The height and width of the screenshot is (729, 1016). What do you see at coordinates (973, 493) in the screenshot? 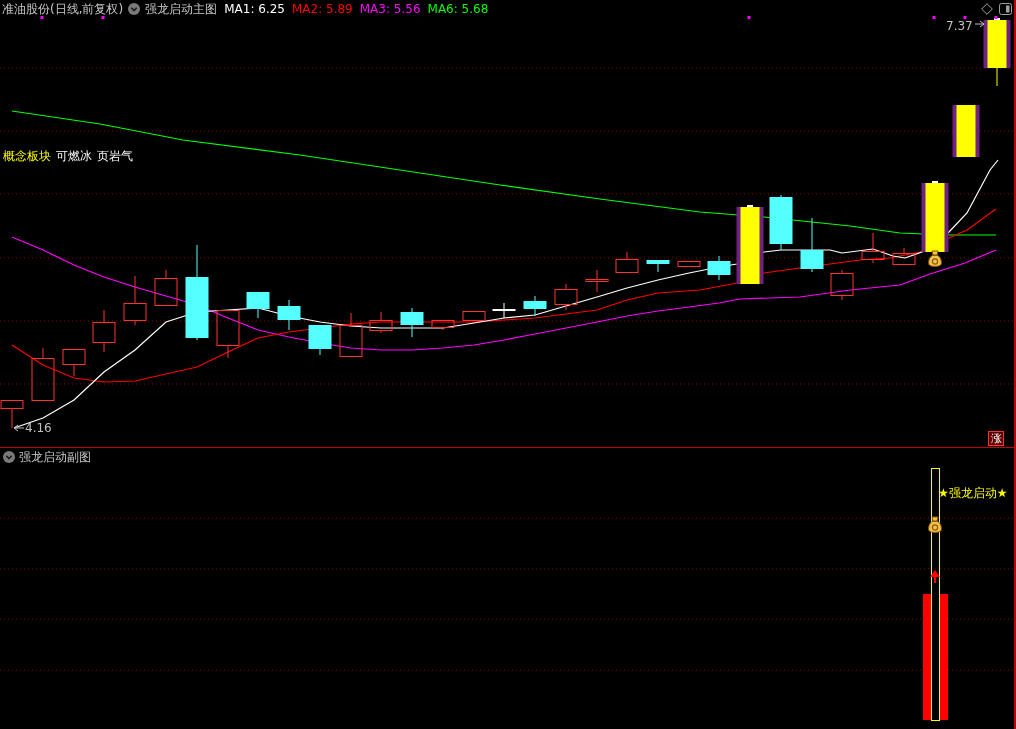
I see `signal-label: ★强龙启动★` at bounding box center [973, 493].